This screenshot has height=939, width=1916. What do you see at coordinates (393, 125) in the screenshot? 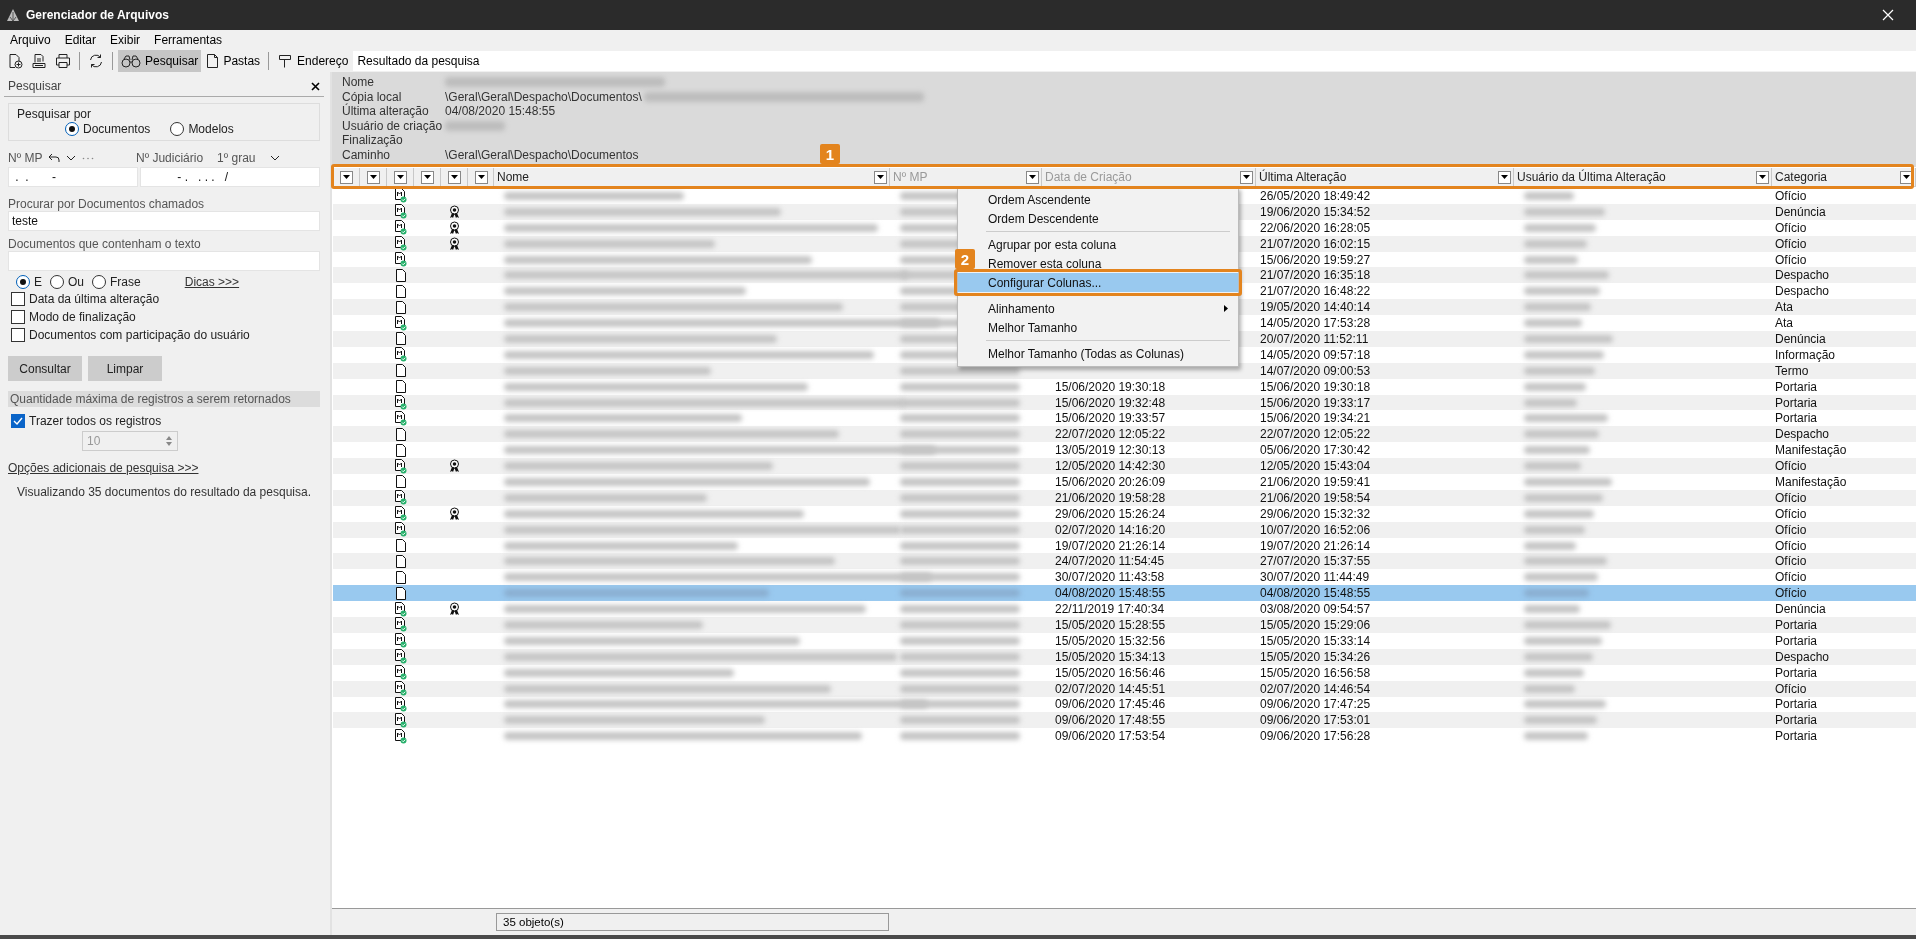
I see `detail-label: Usuário de criação` at bounding box center [393, 125].